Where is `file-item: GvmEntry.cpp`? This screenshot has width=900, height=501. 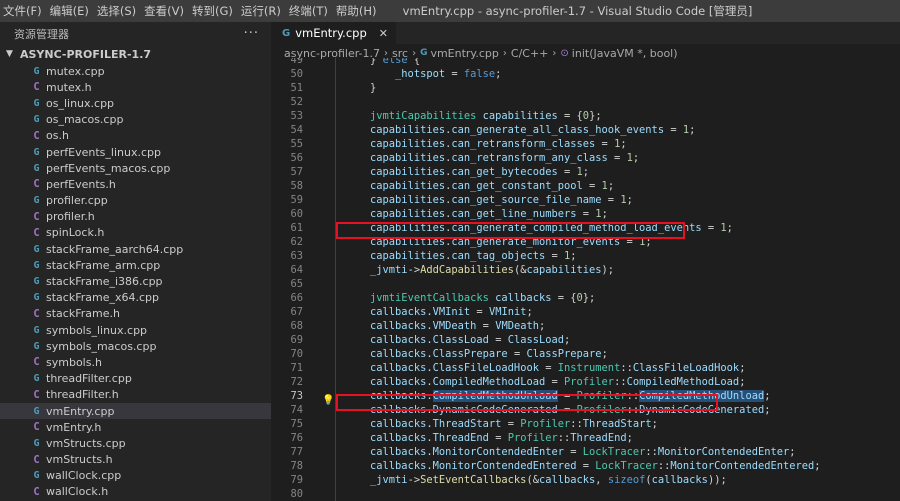
file-item: GvmEntry.cpp is located at coordinates (135, 411).